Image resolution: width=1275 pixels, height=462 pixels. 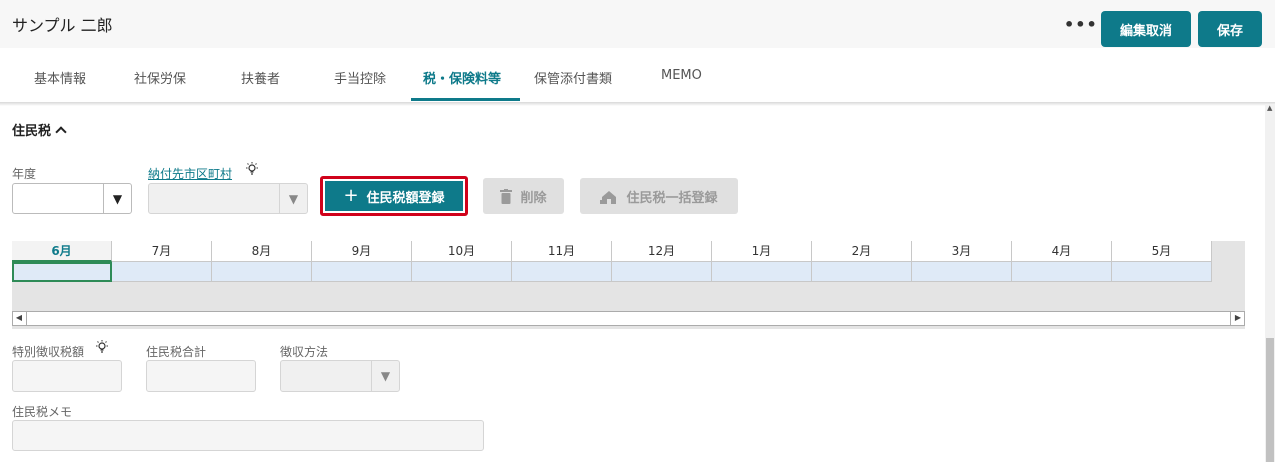 I want to click on grid-month-header: 10月, so click(x=462, y=251).